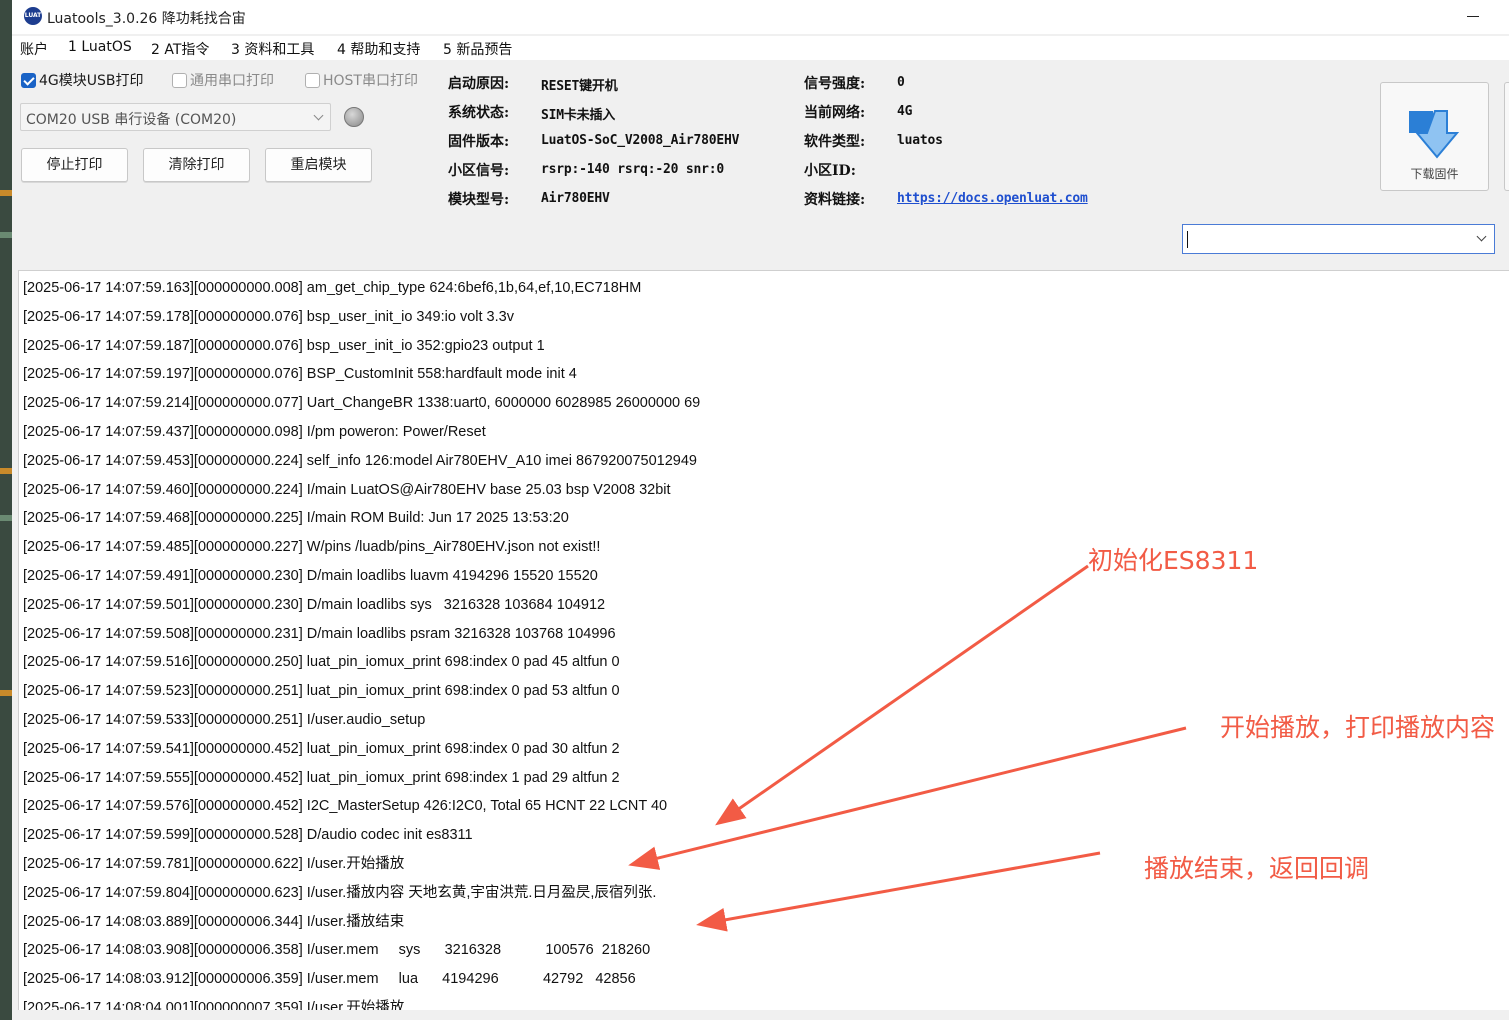  What do you see at coordinates (479, 113) in the screenshot?
I see `system-state-label: 系统状态:` at bounding box center [479, 113].